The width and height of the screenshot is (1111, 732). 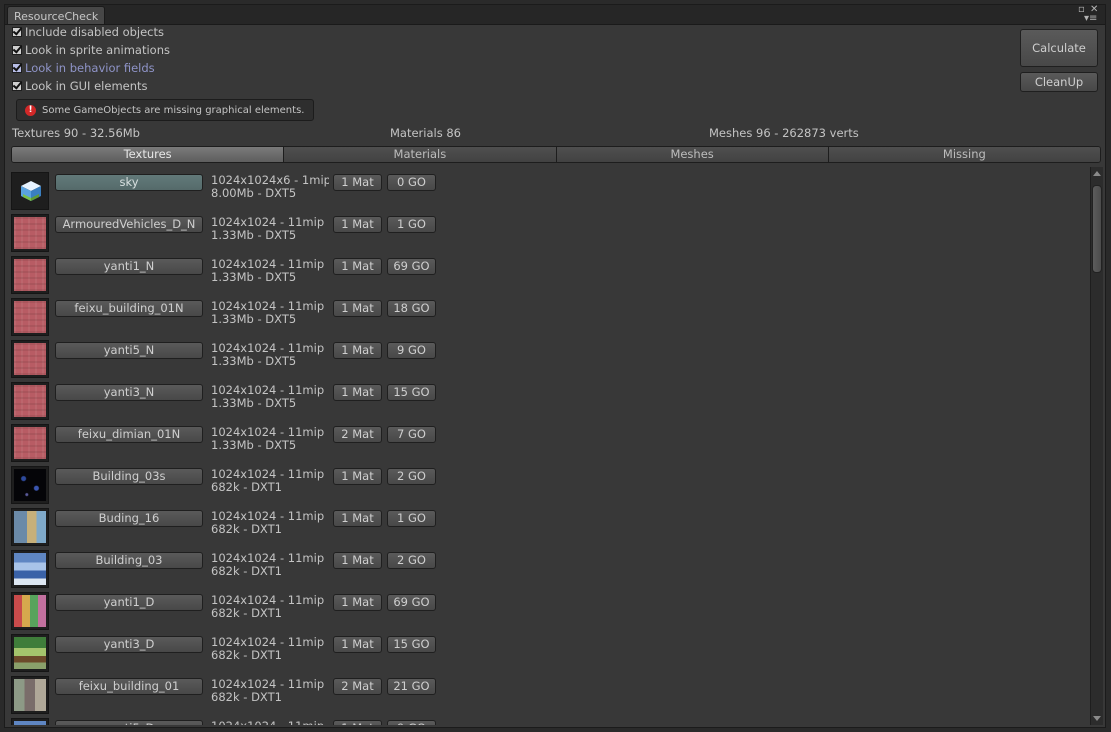 What do you see at coordinates (1097, 173) in the screenshot?
I see `scroll-up-icon` at bounding box center [1097, 173].